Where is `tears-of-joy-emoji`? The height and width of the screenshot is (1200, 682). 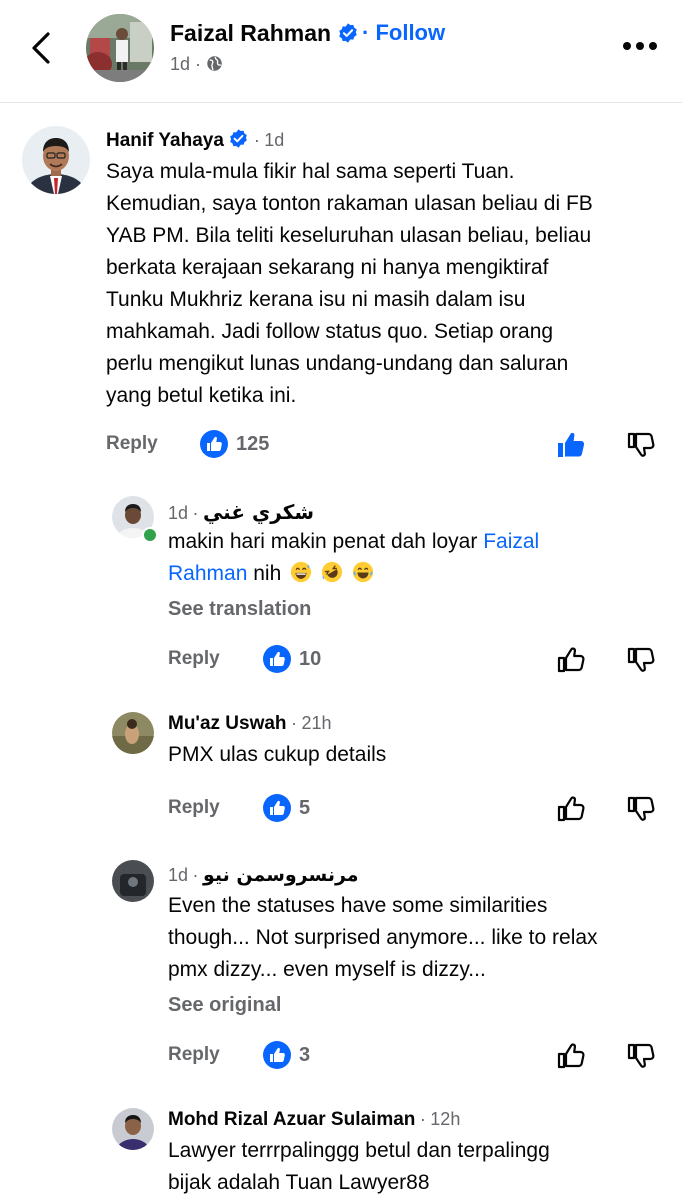 tears-of-joy-emoji is located at coordinates (362, 572).